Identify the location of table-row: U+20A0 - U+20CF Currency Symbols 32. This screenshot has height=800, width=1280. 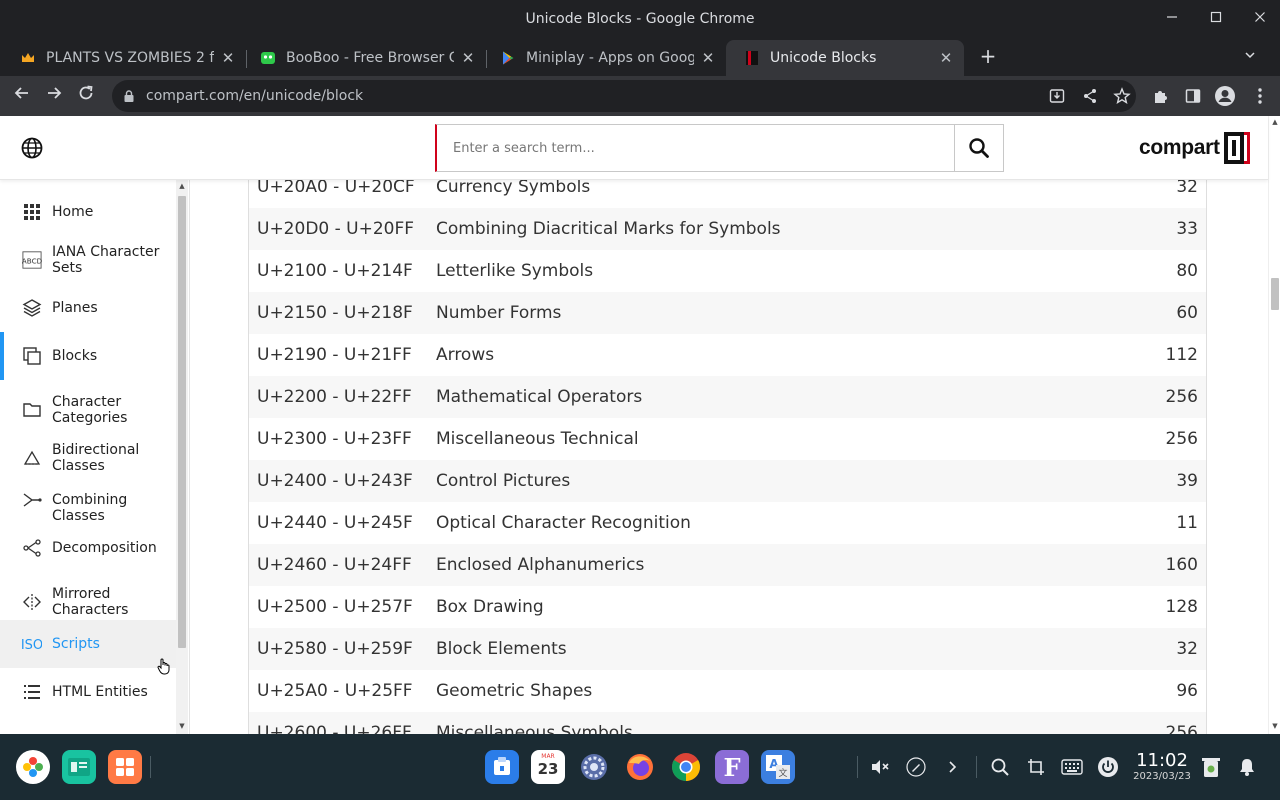
(727, 194).